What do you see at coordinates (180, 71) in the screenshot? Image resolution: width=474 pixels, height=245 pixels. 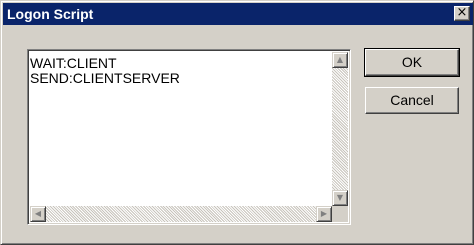 I see `script-text: WAIT:CLIENT SEND:CLIENTSERVER` at bounding box center [180, 71].